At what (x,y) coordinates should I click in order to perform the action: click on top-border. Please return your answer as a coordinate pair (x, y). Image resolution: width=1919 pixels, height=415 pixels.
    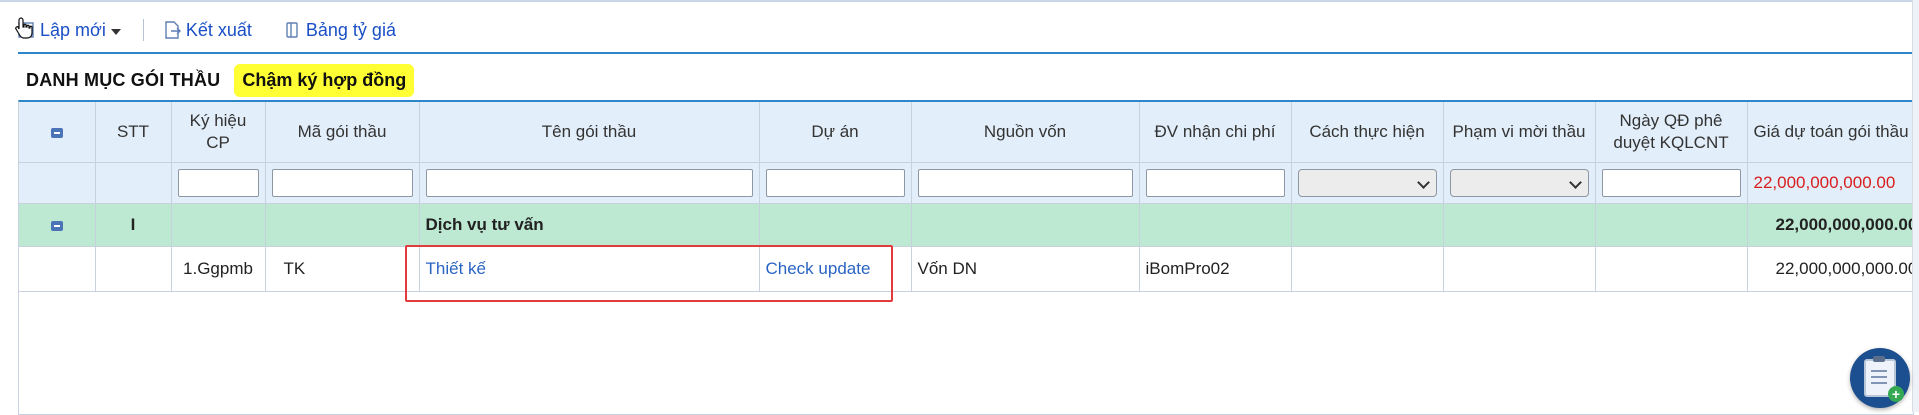
    Looking at the image, I should click on (959, 1).